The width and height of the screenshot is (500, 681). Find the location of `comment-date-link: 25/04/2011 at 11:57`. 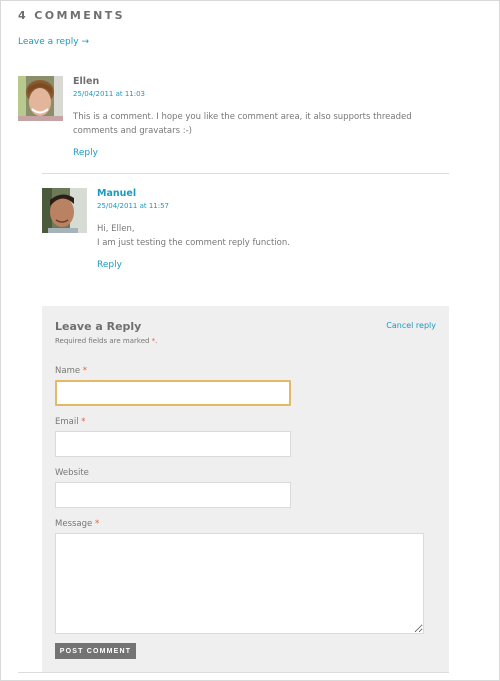

comment-date-link: 25/04/2011 at 11:57 is located at coordinates (133, 206).